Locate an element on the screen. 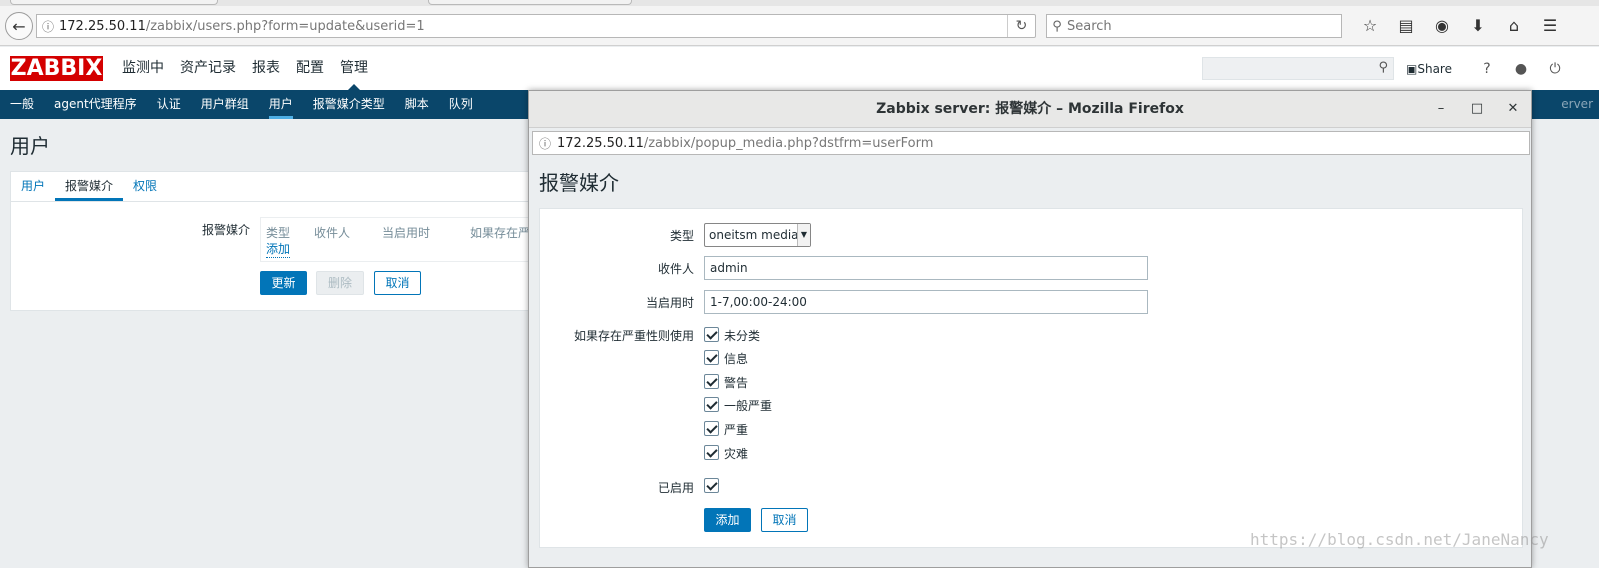  severity-label: 如果存在严重性则使用 is located at coordinates (633, 336).